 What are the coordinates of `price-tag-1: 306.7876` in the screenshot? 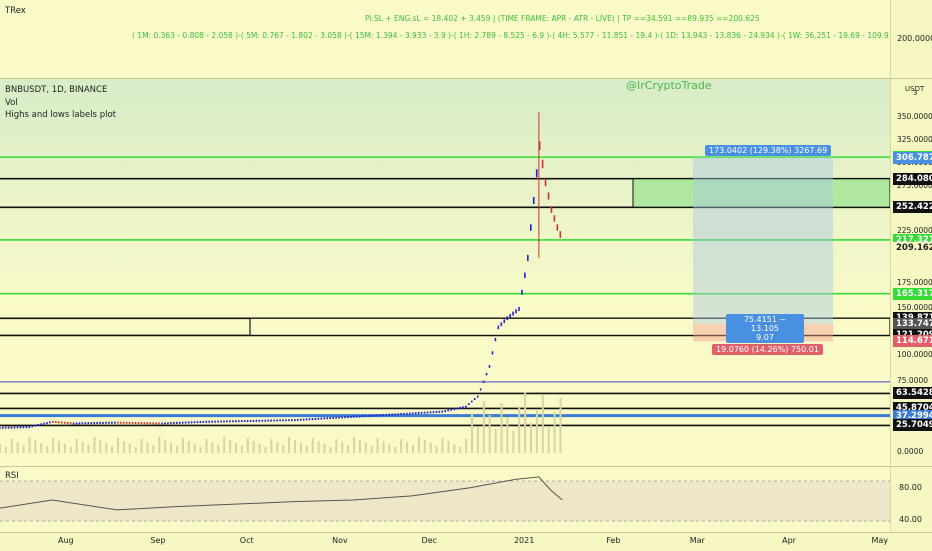 It's located at (912, 157).